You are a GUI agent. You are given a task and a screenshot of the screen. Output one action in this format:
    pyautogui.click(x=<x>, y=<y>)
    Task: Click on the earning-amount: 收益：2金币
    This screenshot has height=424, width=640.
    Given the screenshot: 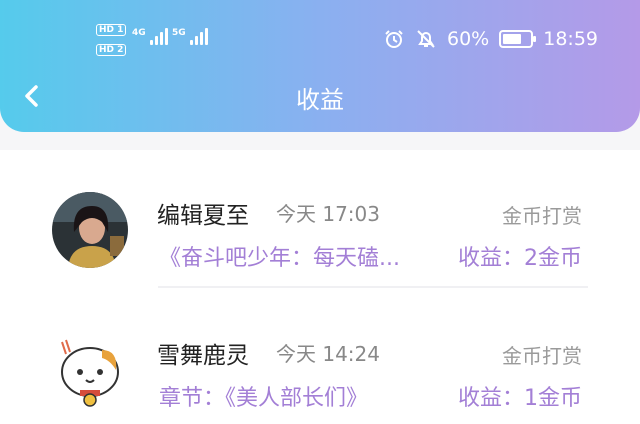 What is the action you would take?
    pyautogui.click(x=520, y=258)
    